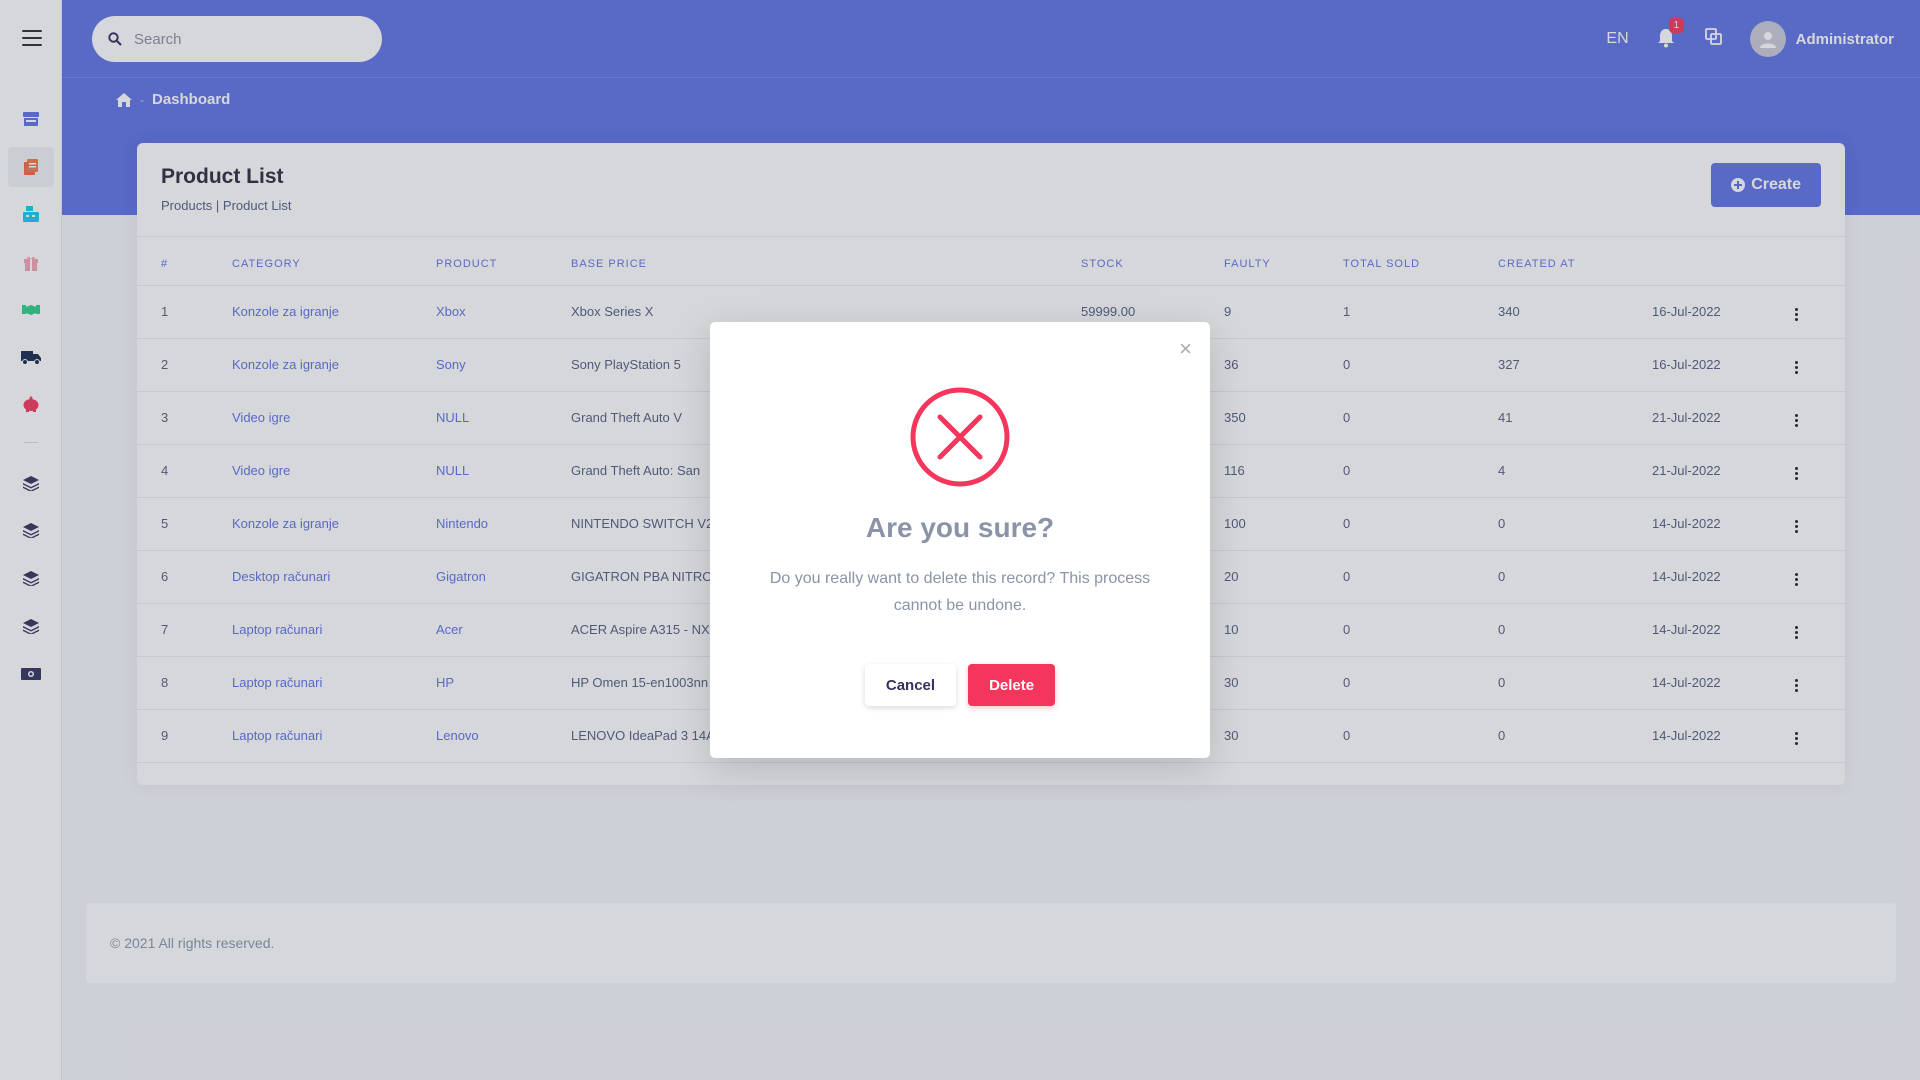 The height and width of the screenshot is (1080, 1920). What do you see at coordinates (1185, 349) in the screenshot?
I see `close-icon: ×` at bounding box center [1185, 349].